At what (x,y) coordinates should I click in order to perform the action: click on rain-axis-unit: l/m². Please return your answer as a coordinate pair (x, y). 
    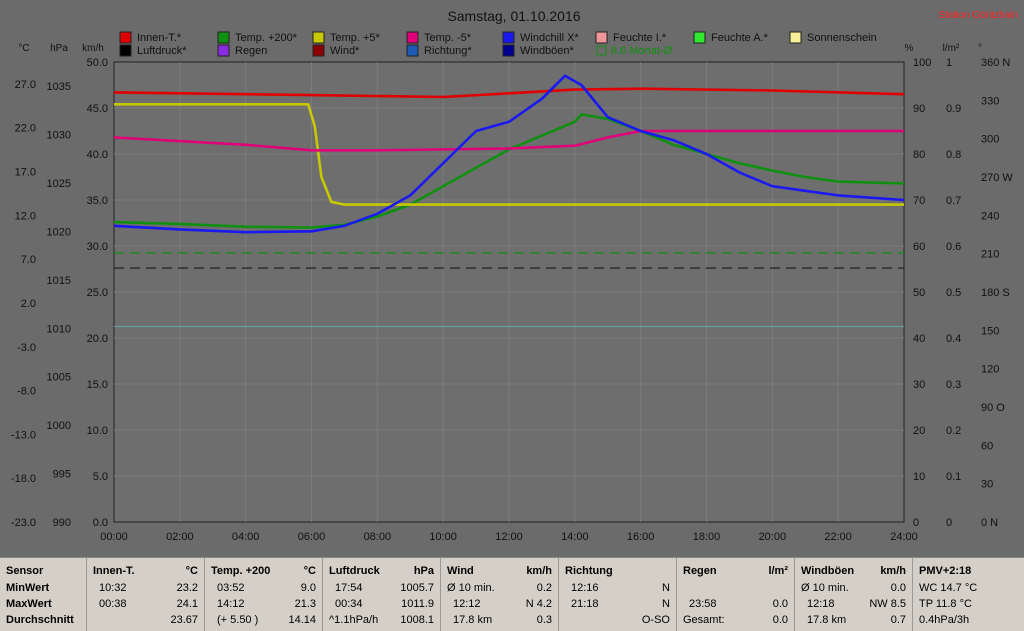
    Looking at the image, I should click on (951, 48).